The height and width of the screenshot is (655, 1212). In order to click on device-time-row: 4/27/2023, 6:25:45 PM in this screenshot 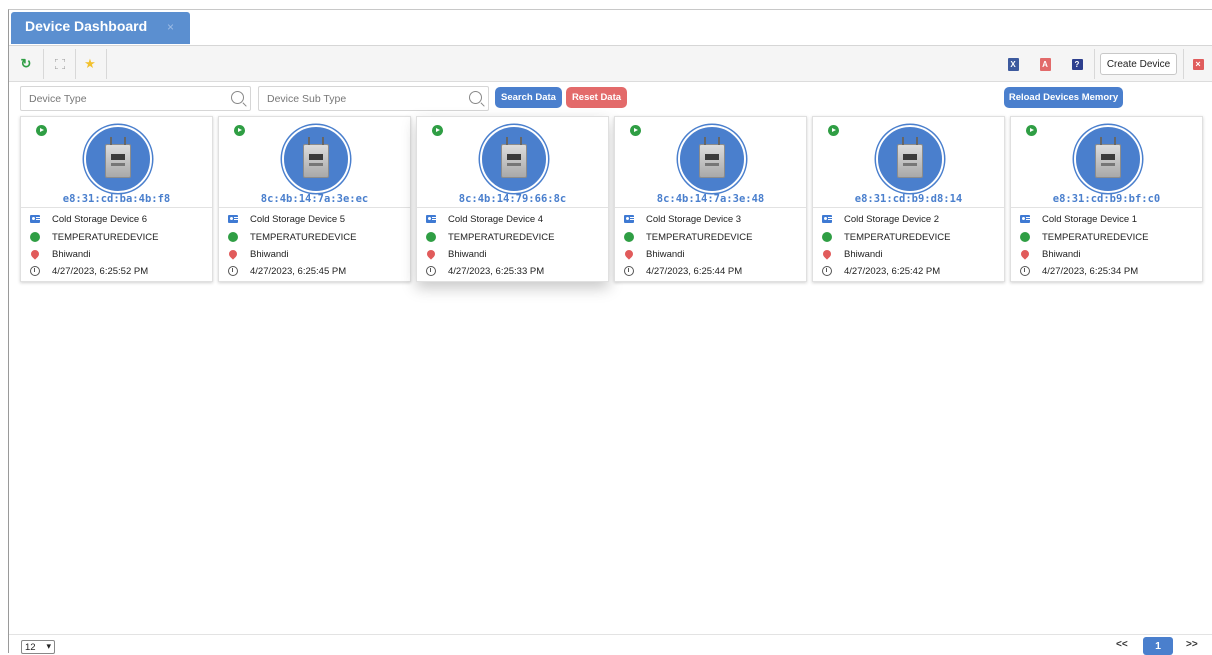, I will do `click(287, 271)`.